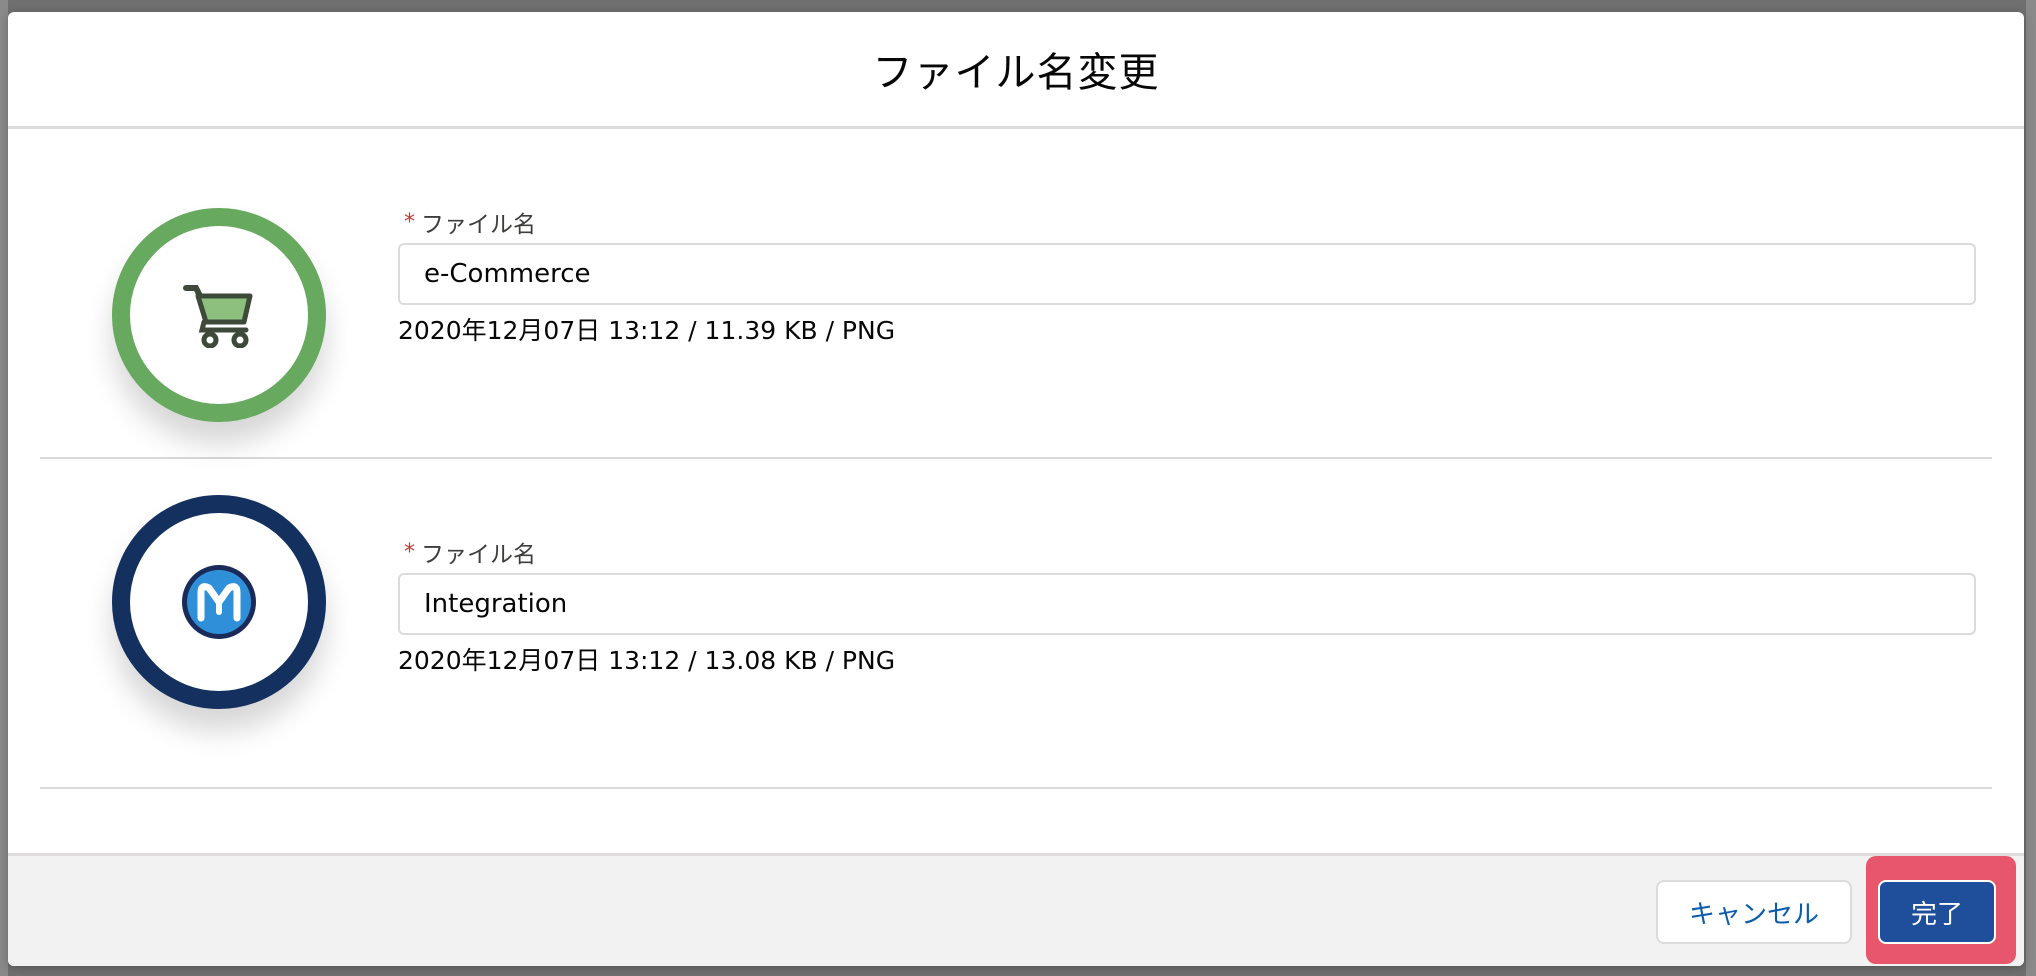 The image size is (2036, 976). What do you see at coordinates (1754, 912) in the screenshot?
I see `cancel-button: キャンセル` at bounding box center [1754, 912].